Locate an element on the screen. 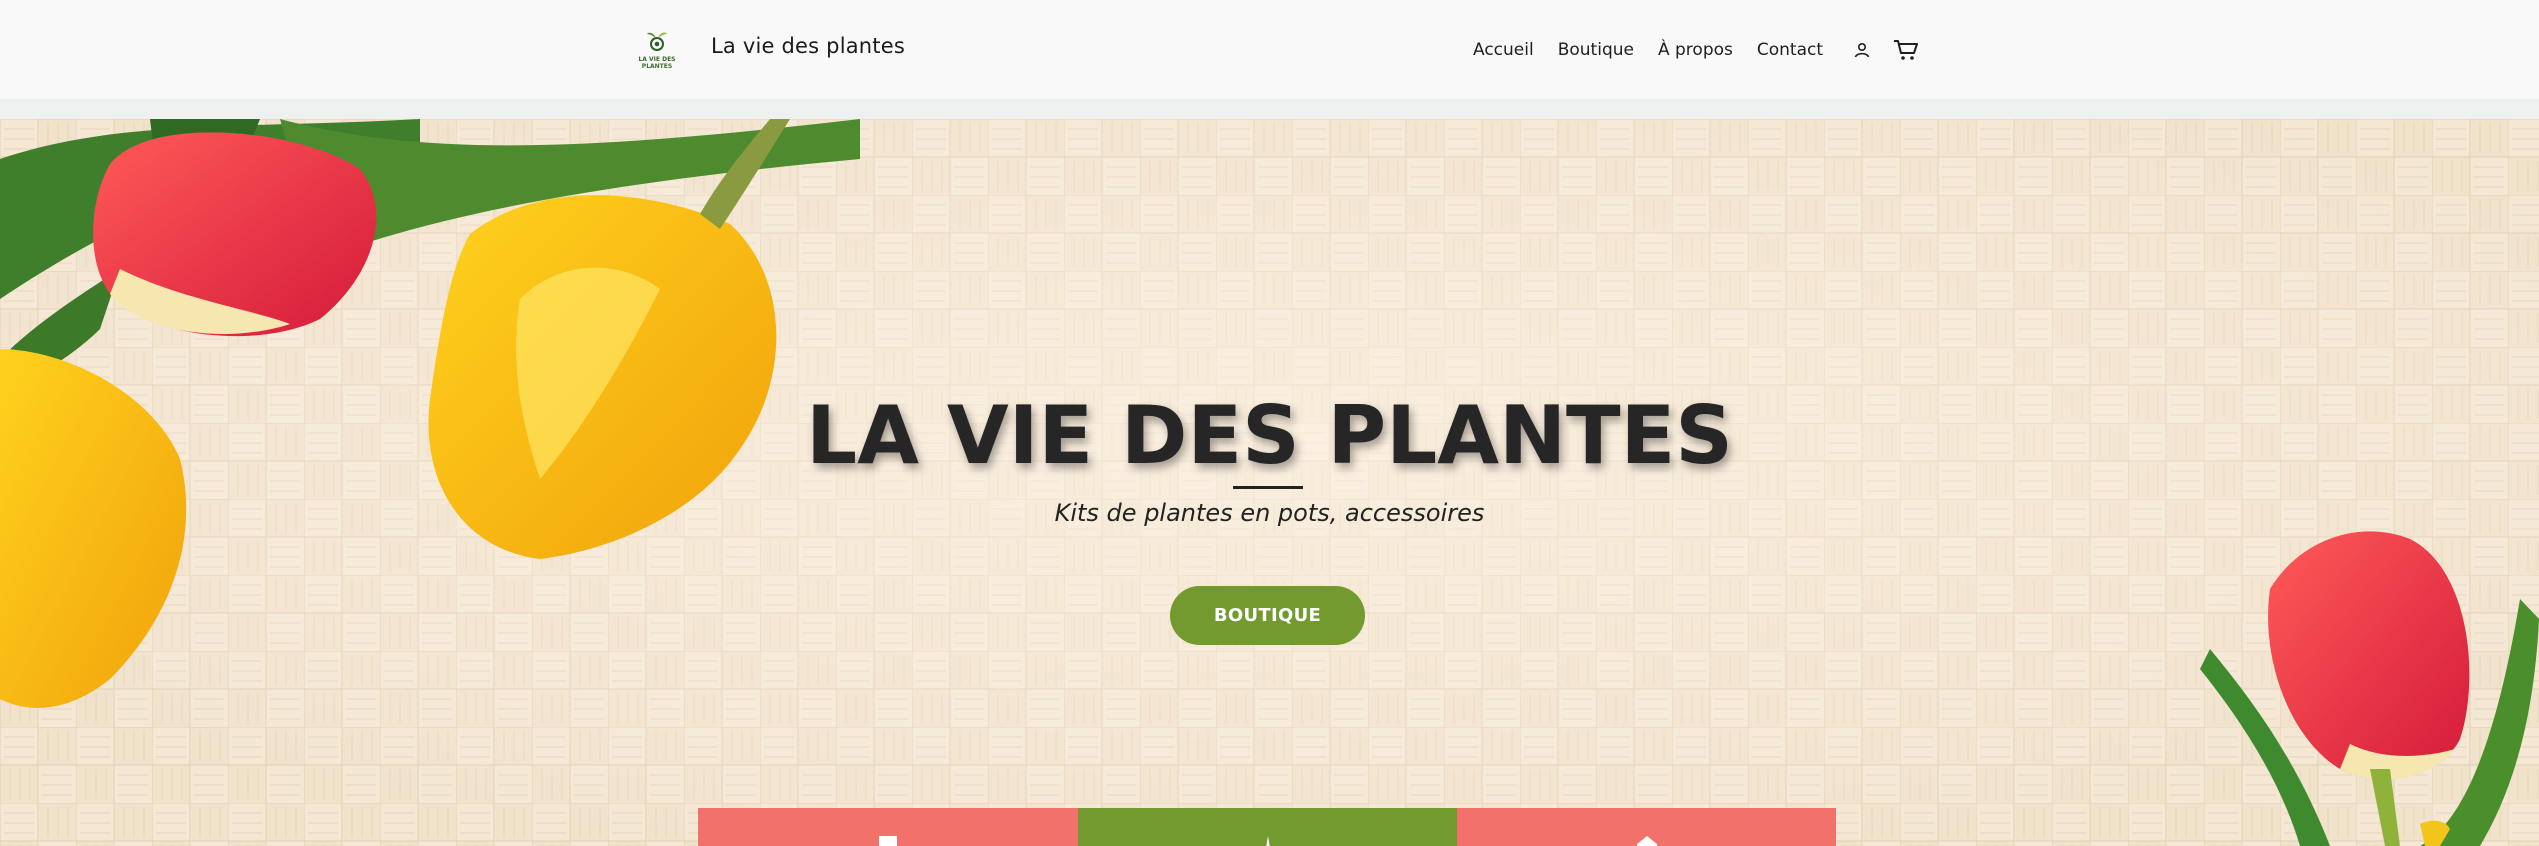 The width and height of the screenshot is (2539, 846). cart-button is located at coordinates (1906, 50).